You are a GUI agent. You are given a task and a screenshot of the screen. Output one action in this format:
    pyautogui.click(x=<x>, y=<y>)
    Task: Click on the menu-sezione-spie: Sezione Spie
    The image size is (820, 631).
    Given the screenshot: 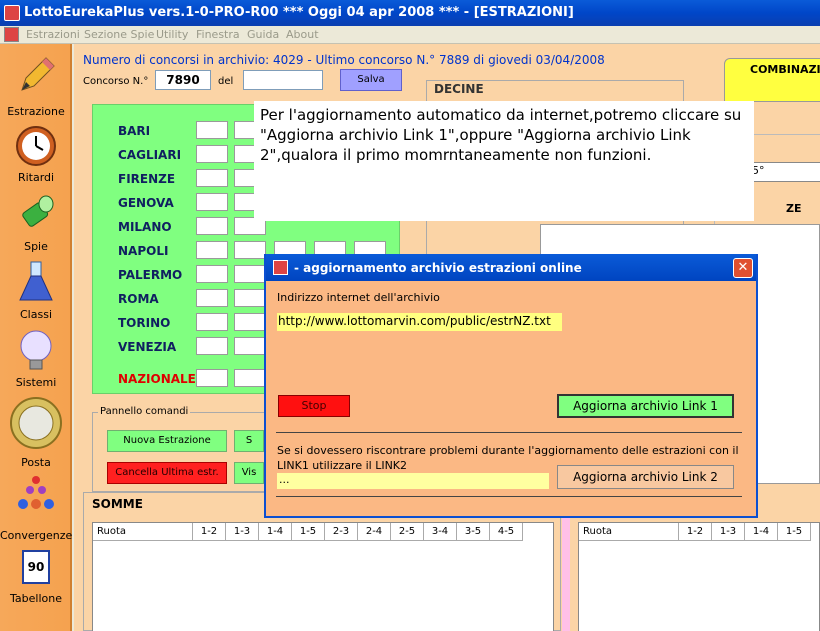 What is the action you would take?
    pyautogui.click(x=119, y=34)
    